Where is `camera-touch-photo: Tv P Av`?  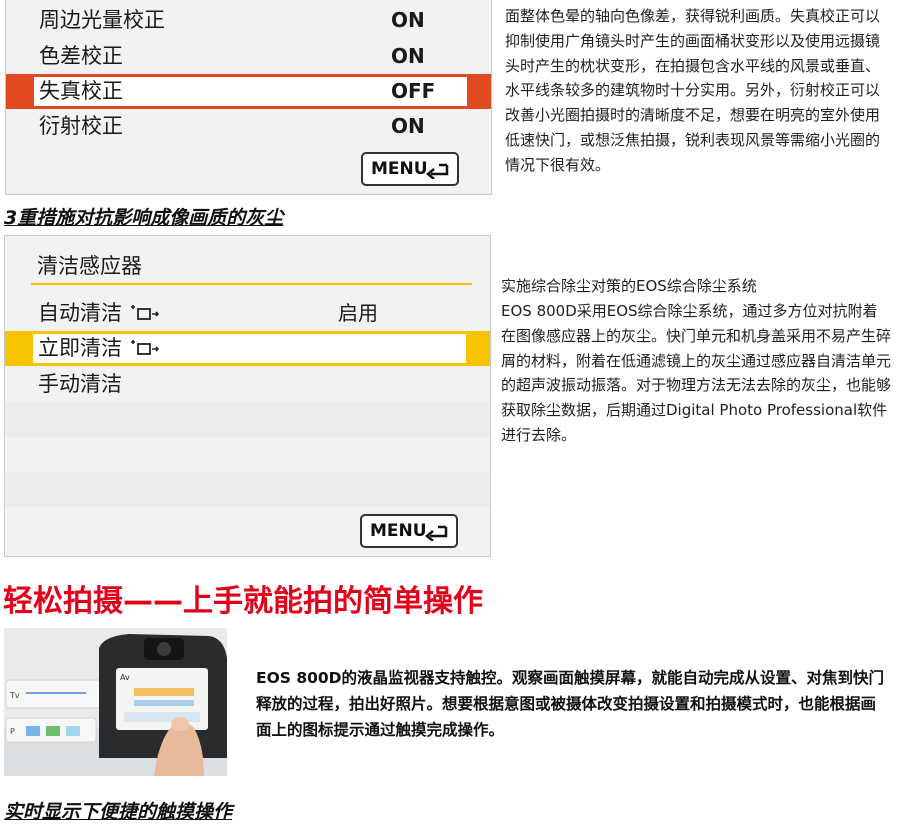
camera-touch-photo: Tv P Av is located at coordinates (115, 702).